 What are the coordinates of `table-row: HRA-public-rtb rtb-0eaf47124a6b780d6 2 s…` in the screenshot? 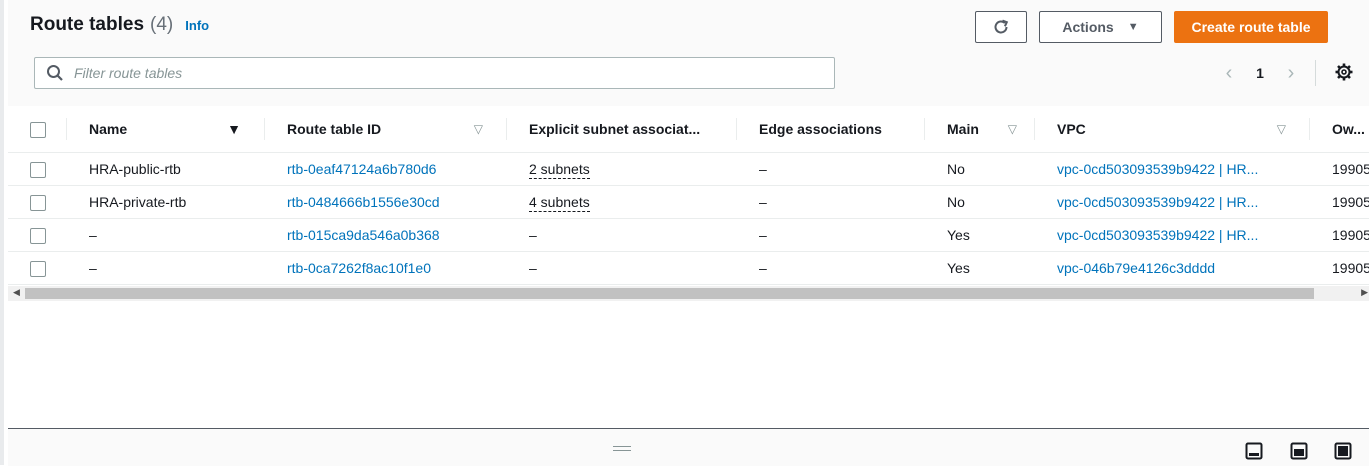 It's located at (688, 169).